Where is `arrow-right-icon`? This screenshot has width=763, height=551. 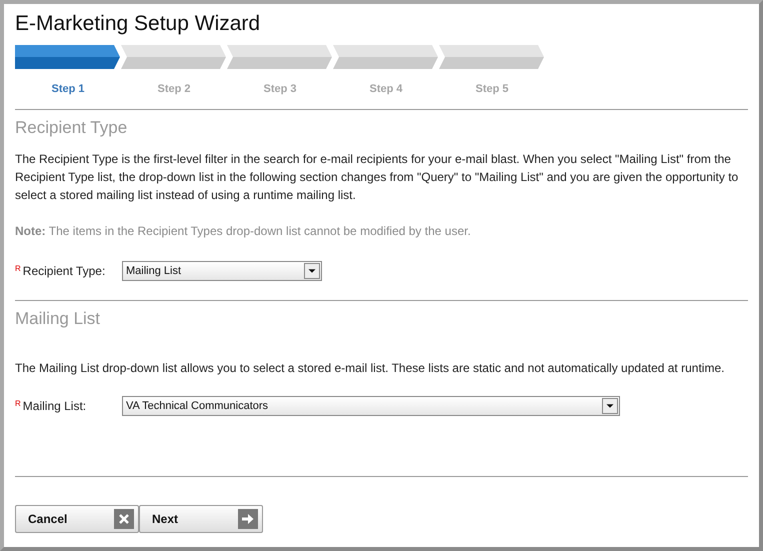 arrow-right-icon is located at coordinates (248, 519).